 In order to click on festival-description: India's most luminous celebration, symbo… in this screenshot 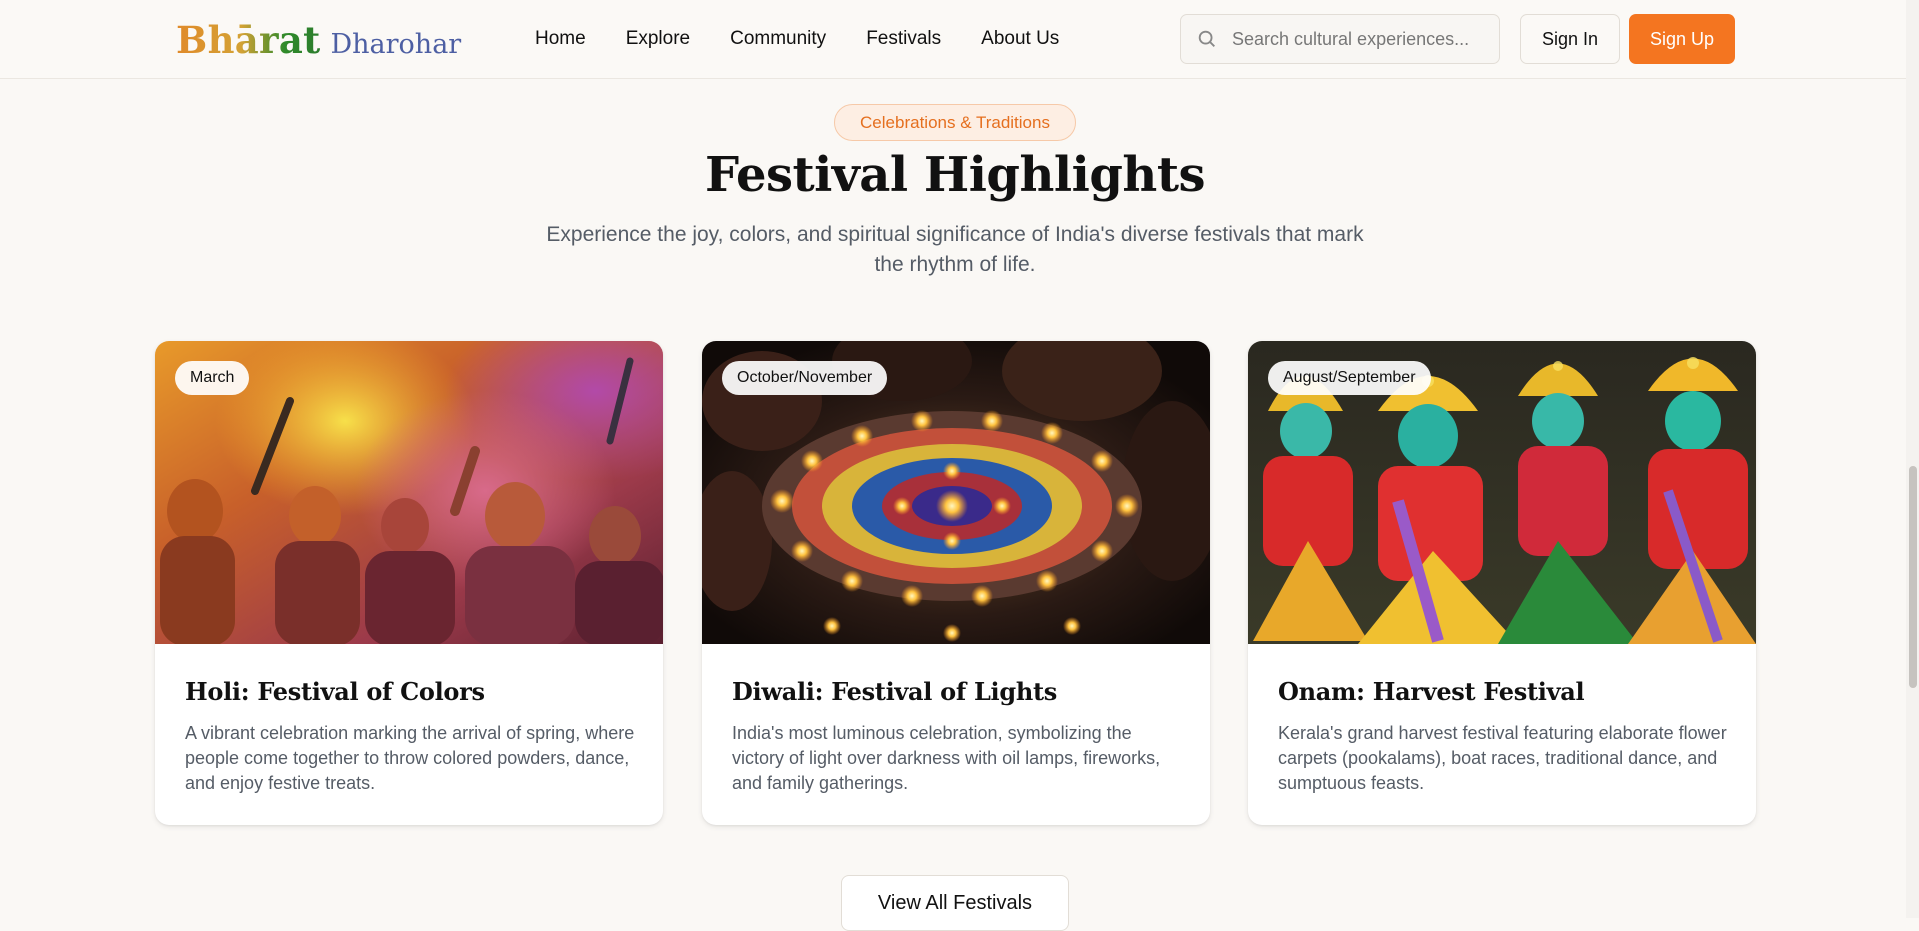, I will do `click(946, 758)`.